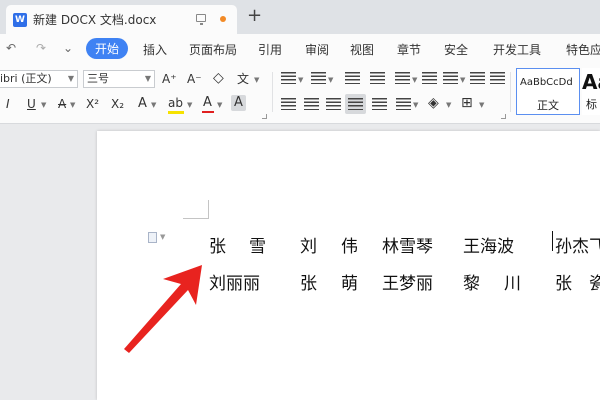  I want to click on red-arrow-icon, so click(163, 309).